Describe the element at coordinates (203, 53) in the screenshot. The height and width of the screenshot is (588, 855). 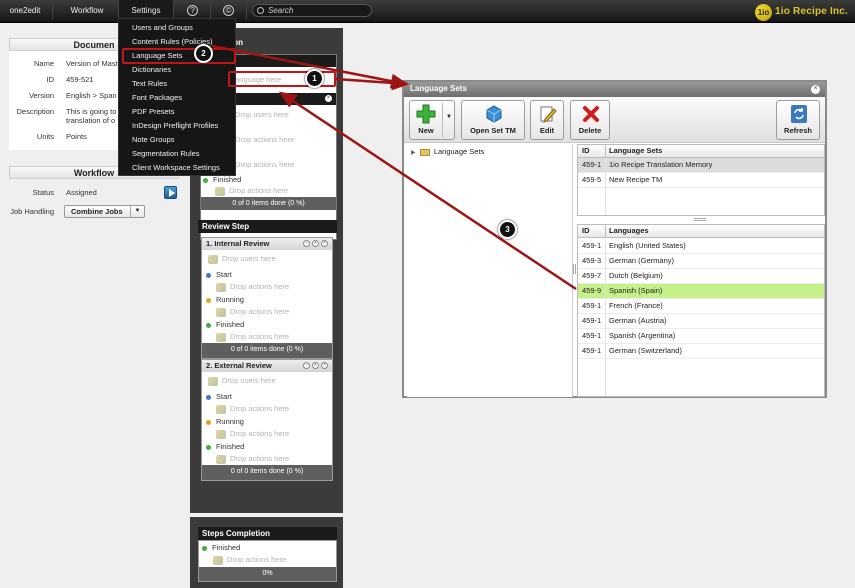
I see `callout-badge-2: 2` at that location.